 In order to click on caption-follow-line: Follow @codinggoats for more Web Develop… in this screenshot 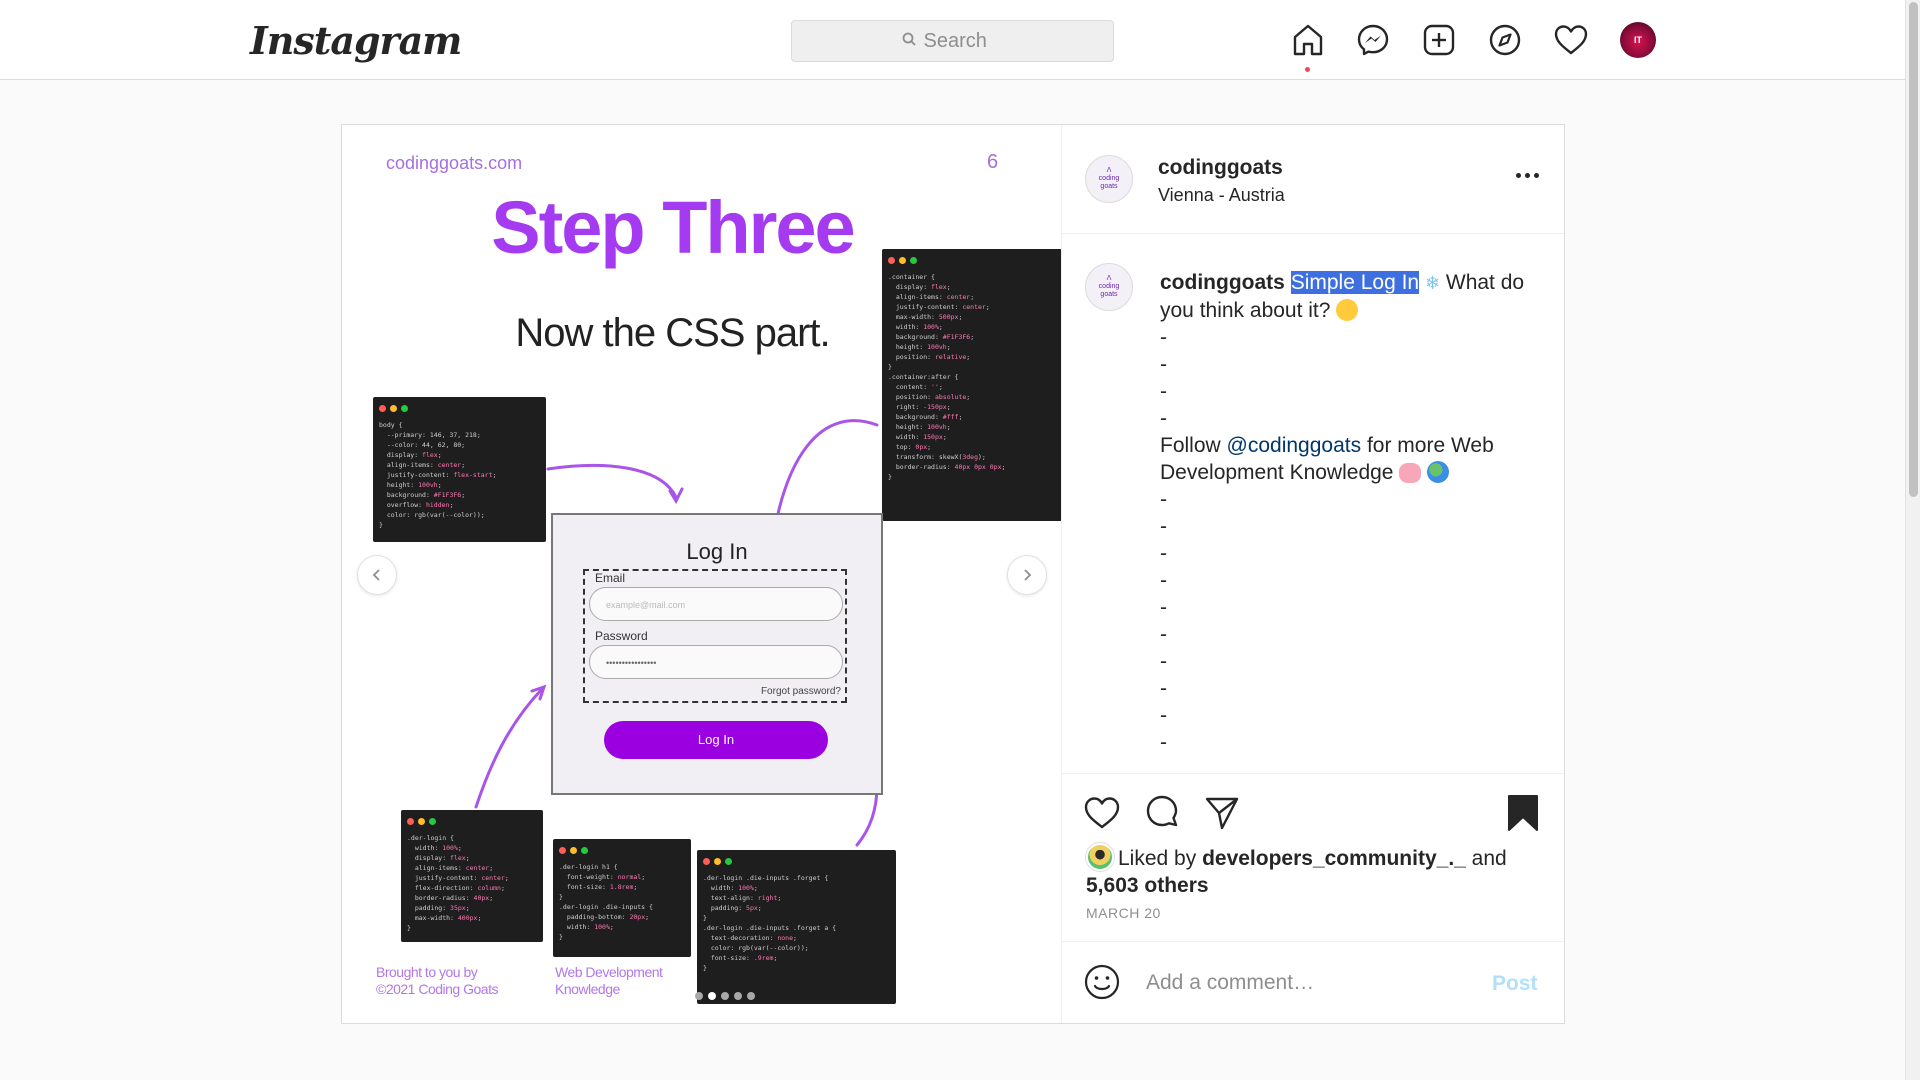, I will do `click(1327, 459)`.